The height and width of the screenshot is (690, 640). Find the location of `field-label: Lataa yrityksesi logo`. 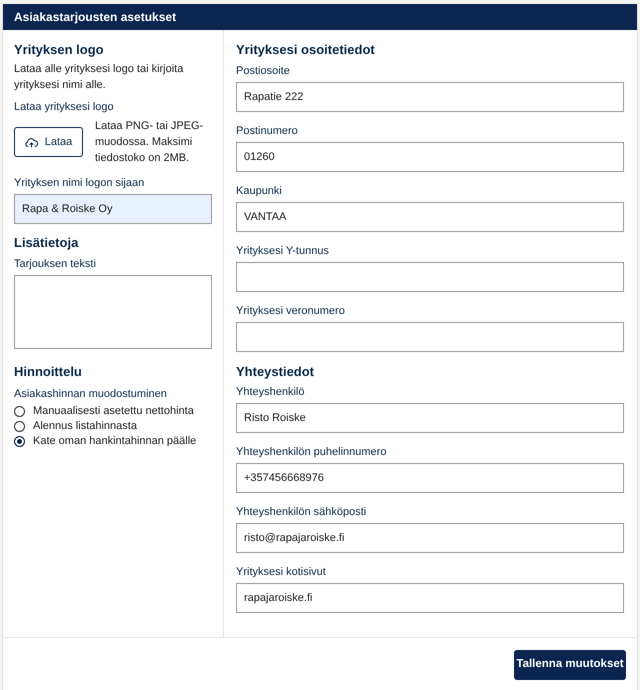

field-label: Lataa yrityksesi logo is located at coordinates (64, 107).